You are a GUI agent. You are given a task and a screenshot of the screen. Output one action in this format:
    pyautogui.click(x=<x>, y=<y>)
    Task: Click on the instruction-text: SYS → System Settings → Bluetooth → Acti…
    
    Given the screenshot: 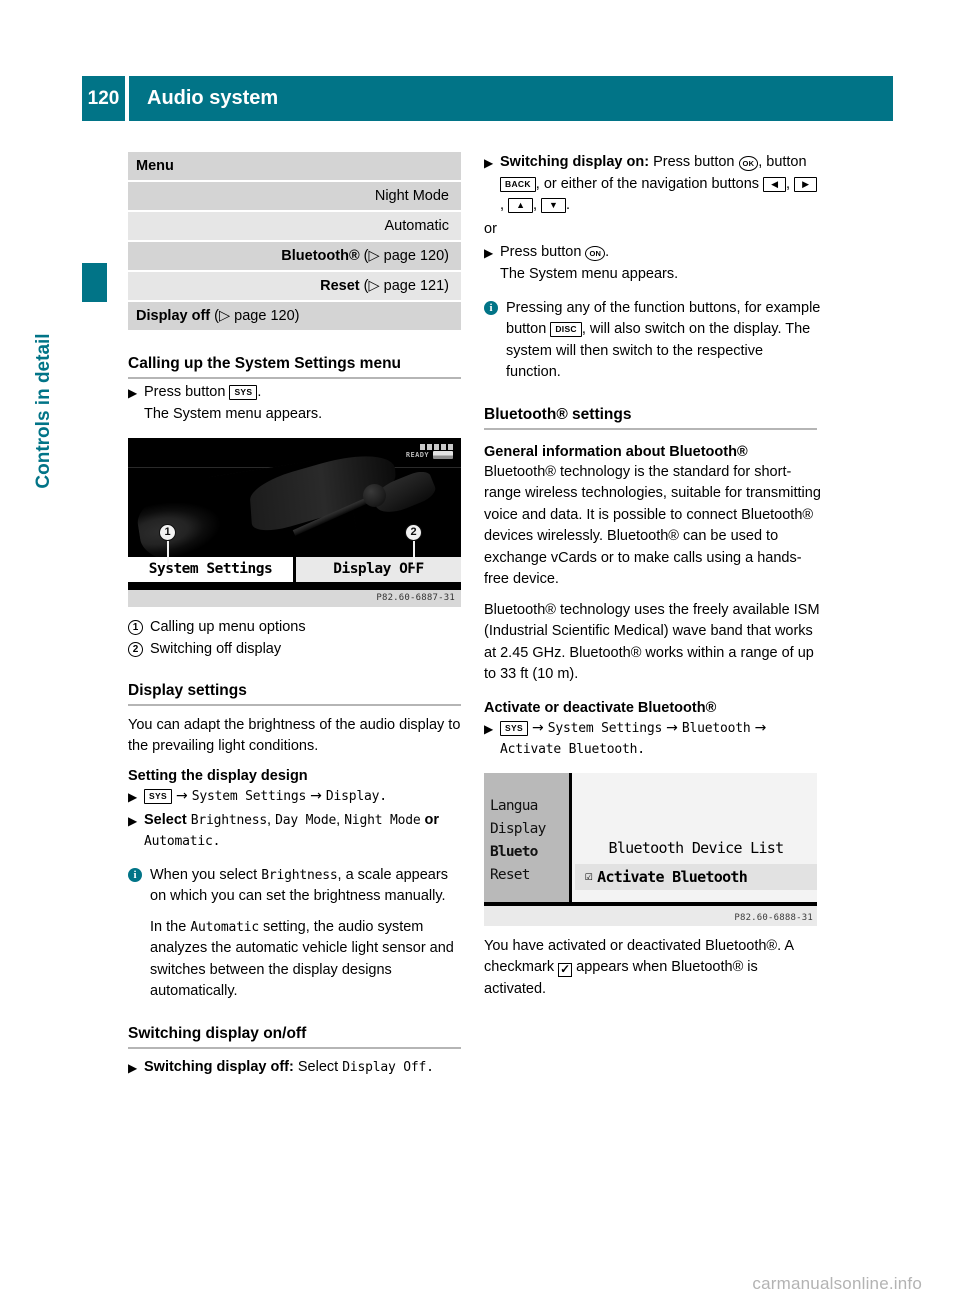 What is the action you would take?
    pyautogui.click(x=660, y=739)
    